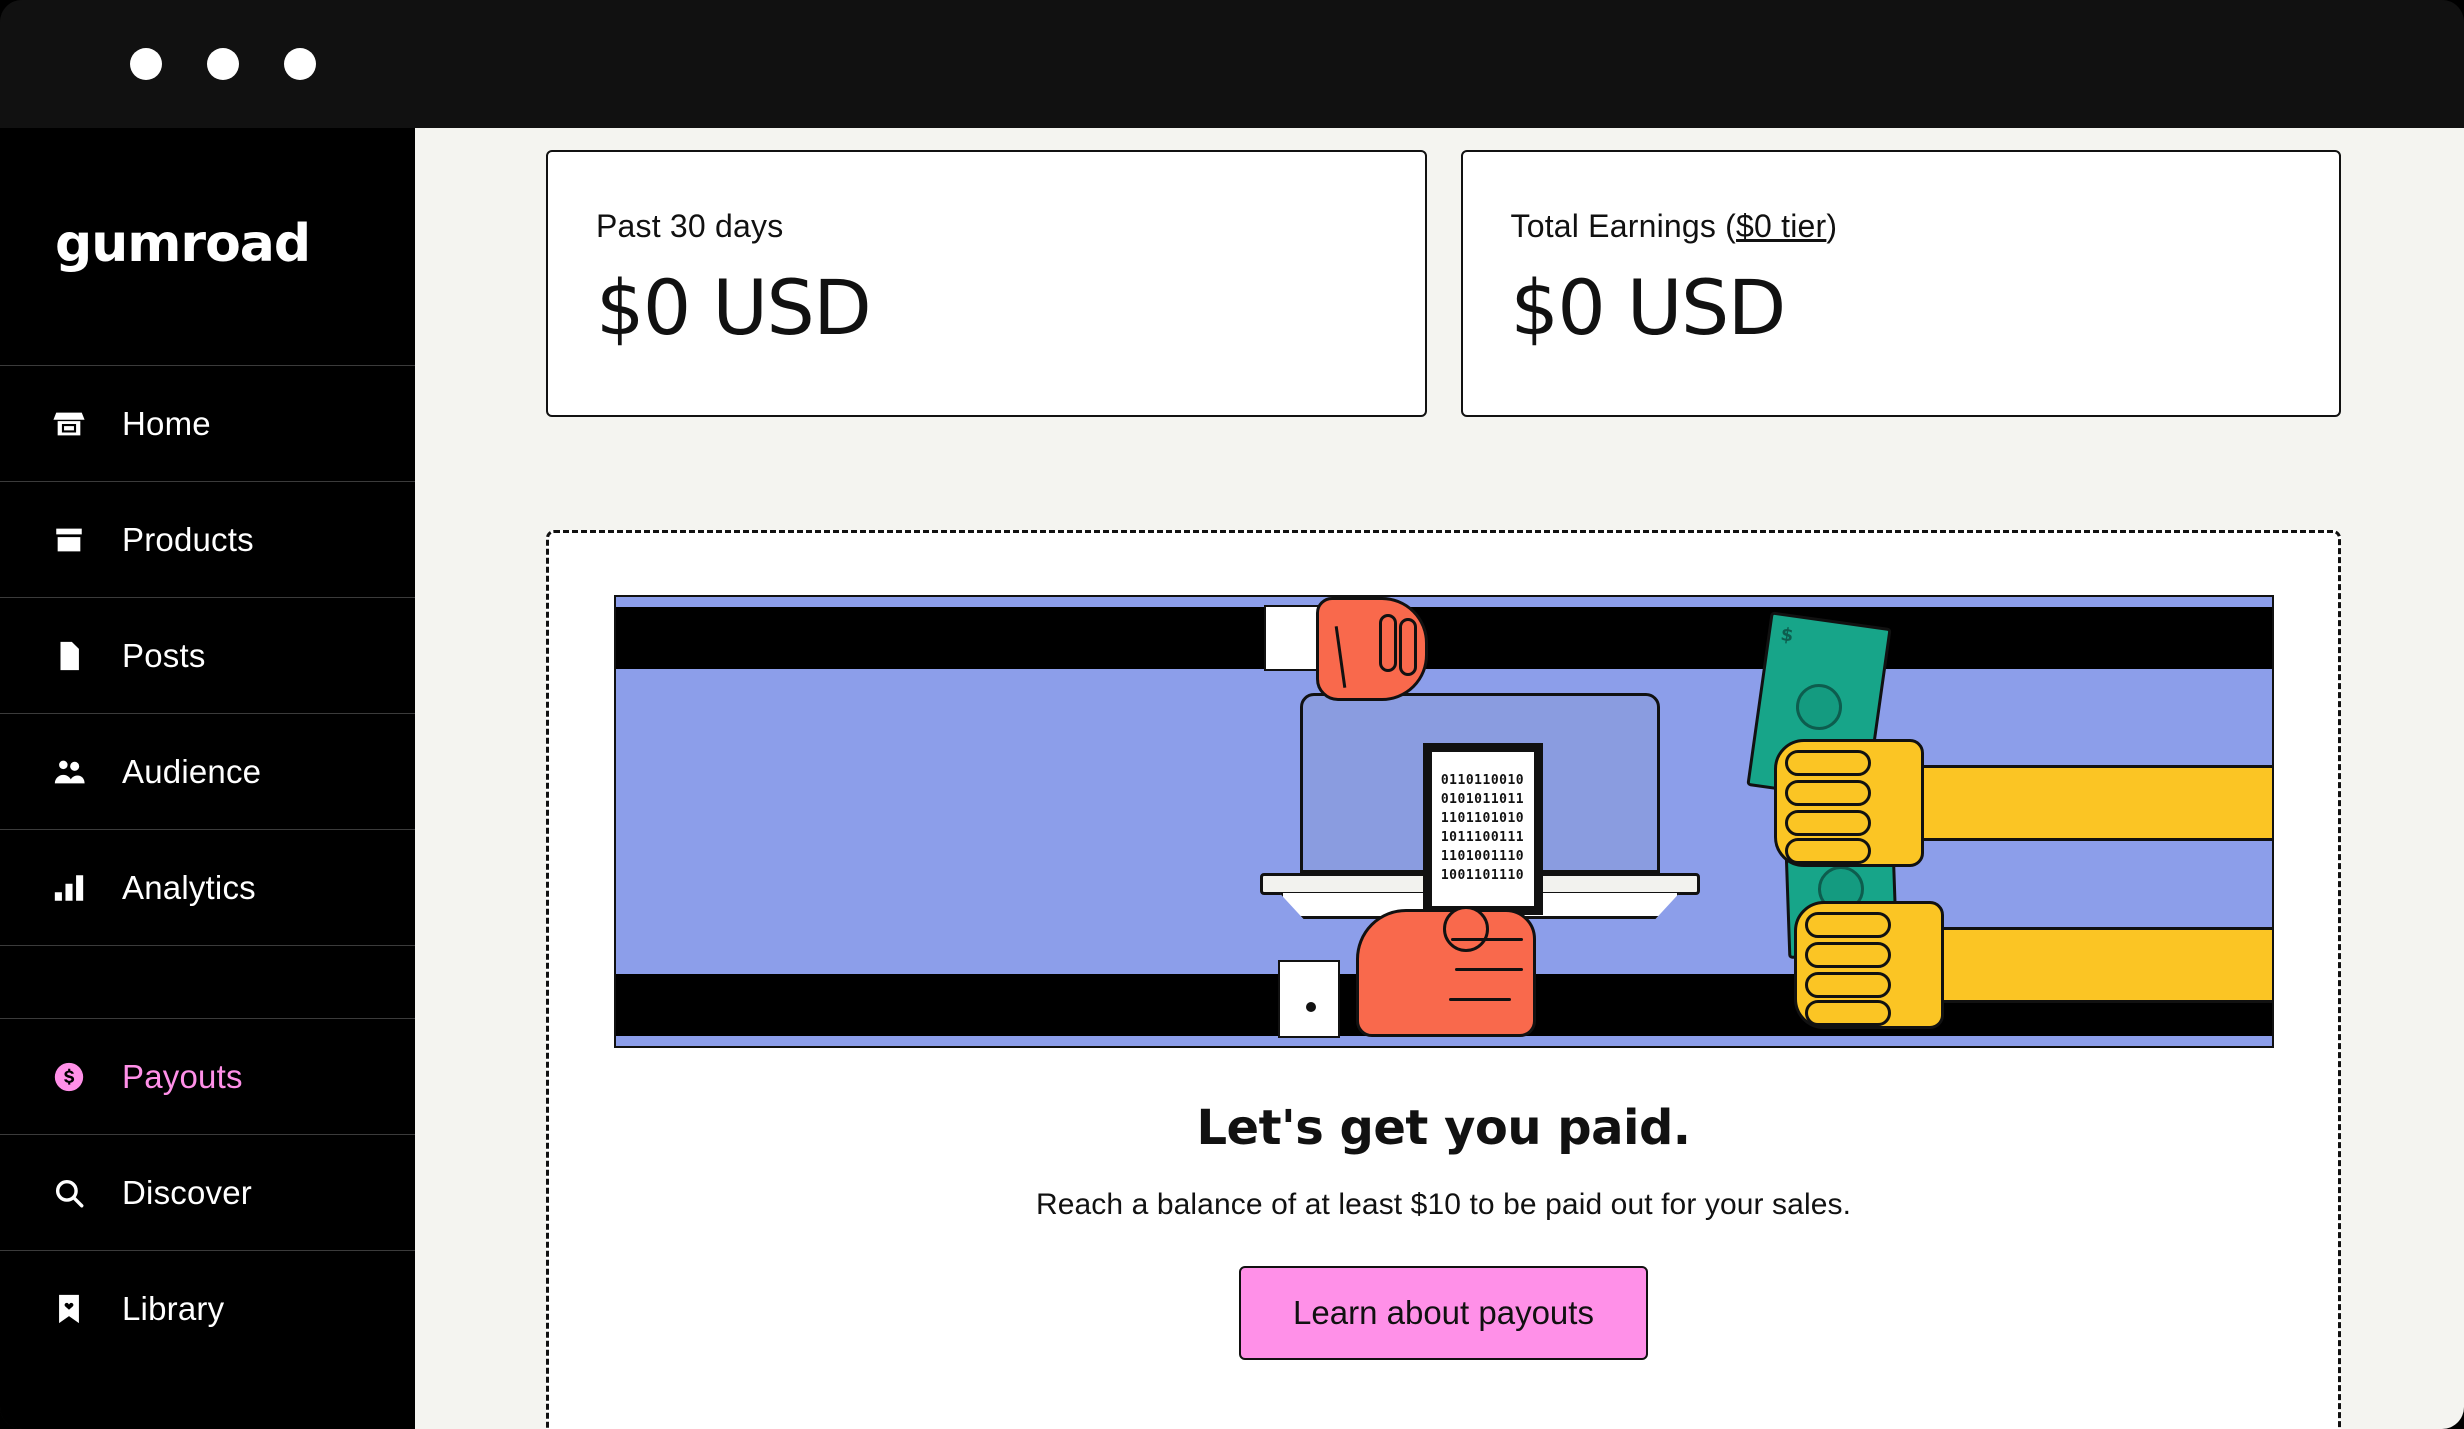  Describe the element at coordinates (69, 1309) in the screenshot. I see `bookmark-heart-icon` at that location.